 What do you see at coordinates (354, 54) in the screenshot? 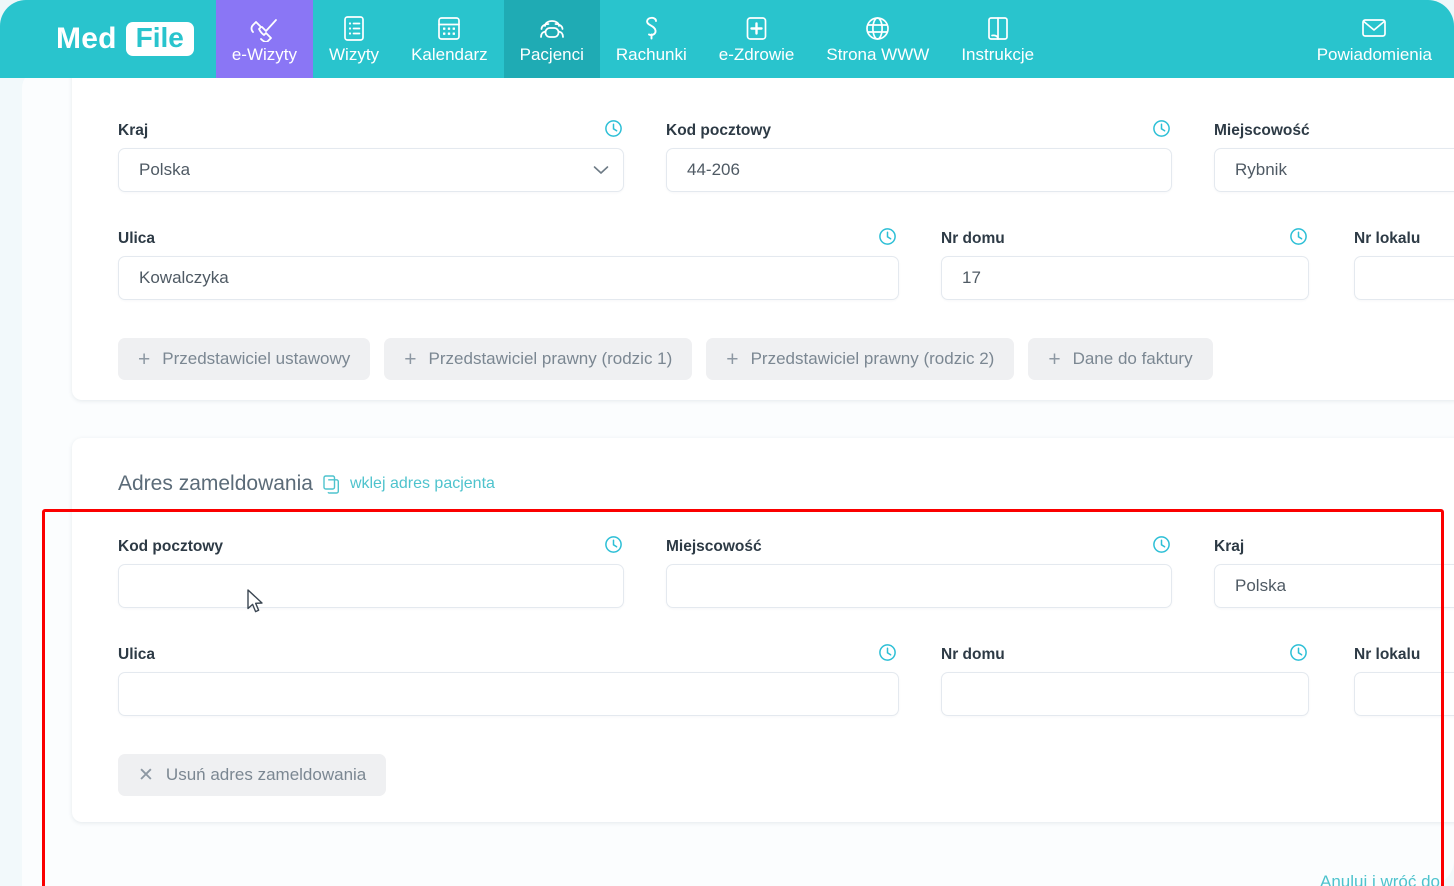
I see `nav-item-label: Wizyty` at bounding box center [354, 54].